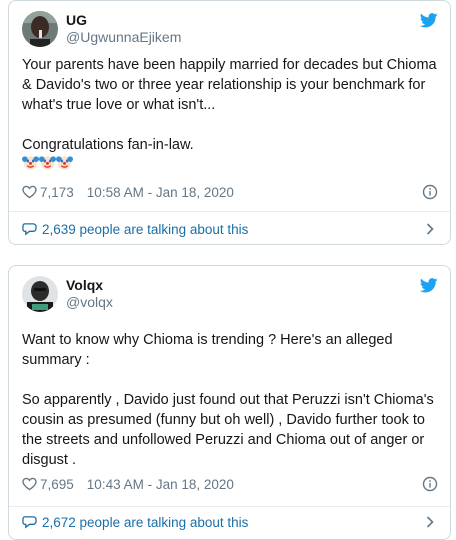  I want to click on tweet-meta: 7,173 10:58 AM - Jan 18, 2020, so click(232, 192).